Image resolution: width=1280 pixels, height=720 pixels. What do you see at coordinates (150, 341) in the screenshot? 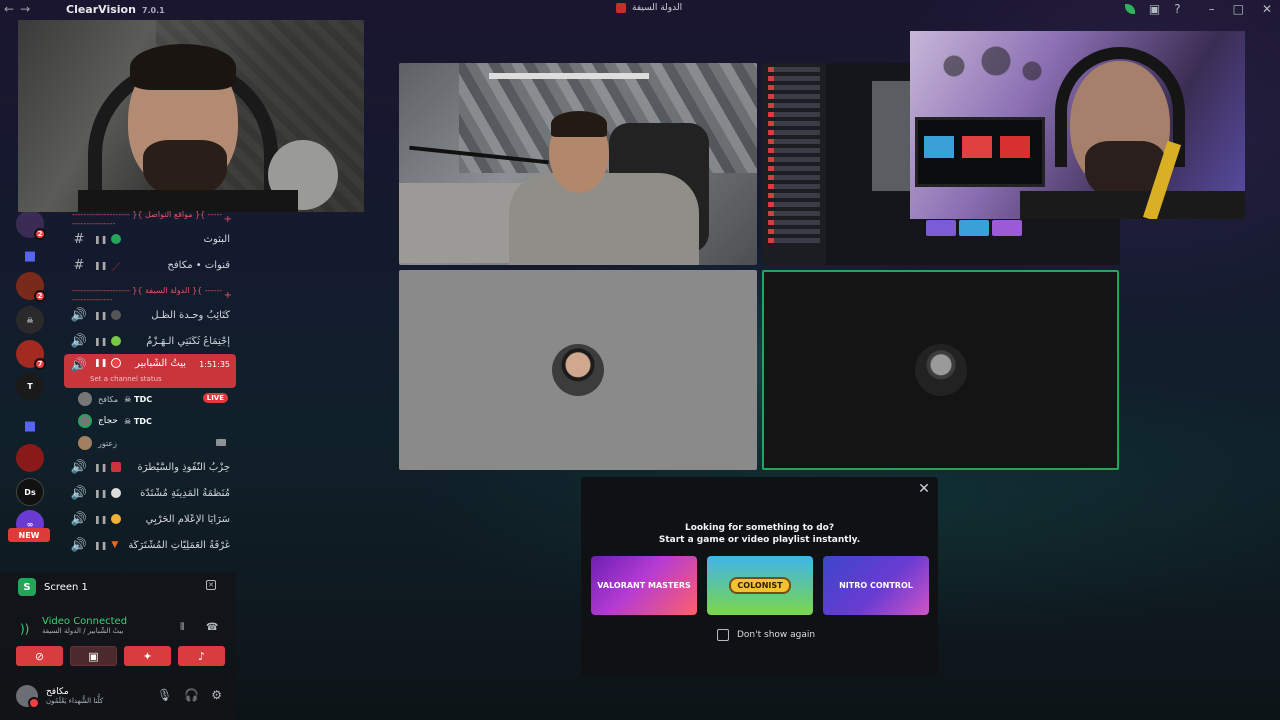
I see `voice-channel: 🔊 ❚❚ إِجْتِمَاعُ ثُكْنَتِي الـهَـزْمُ` at bounding box center [150, 341].